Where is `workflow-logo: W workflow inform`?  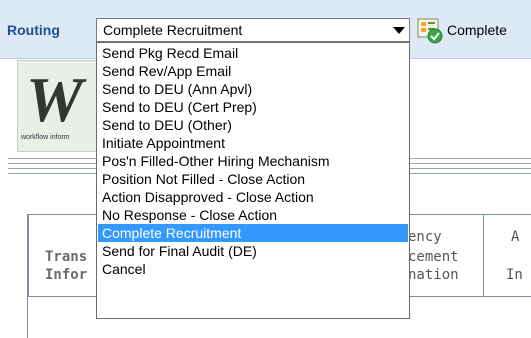
workflow-logo: W workflow inform is located at coordinates (57, 106).